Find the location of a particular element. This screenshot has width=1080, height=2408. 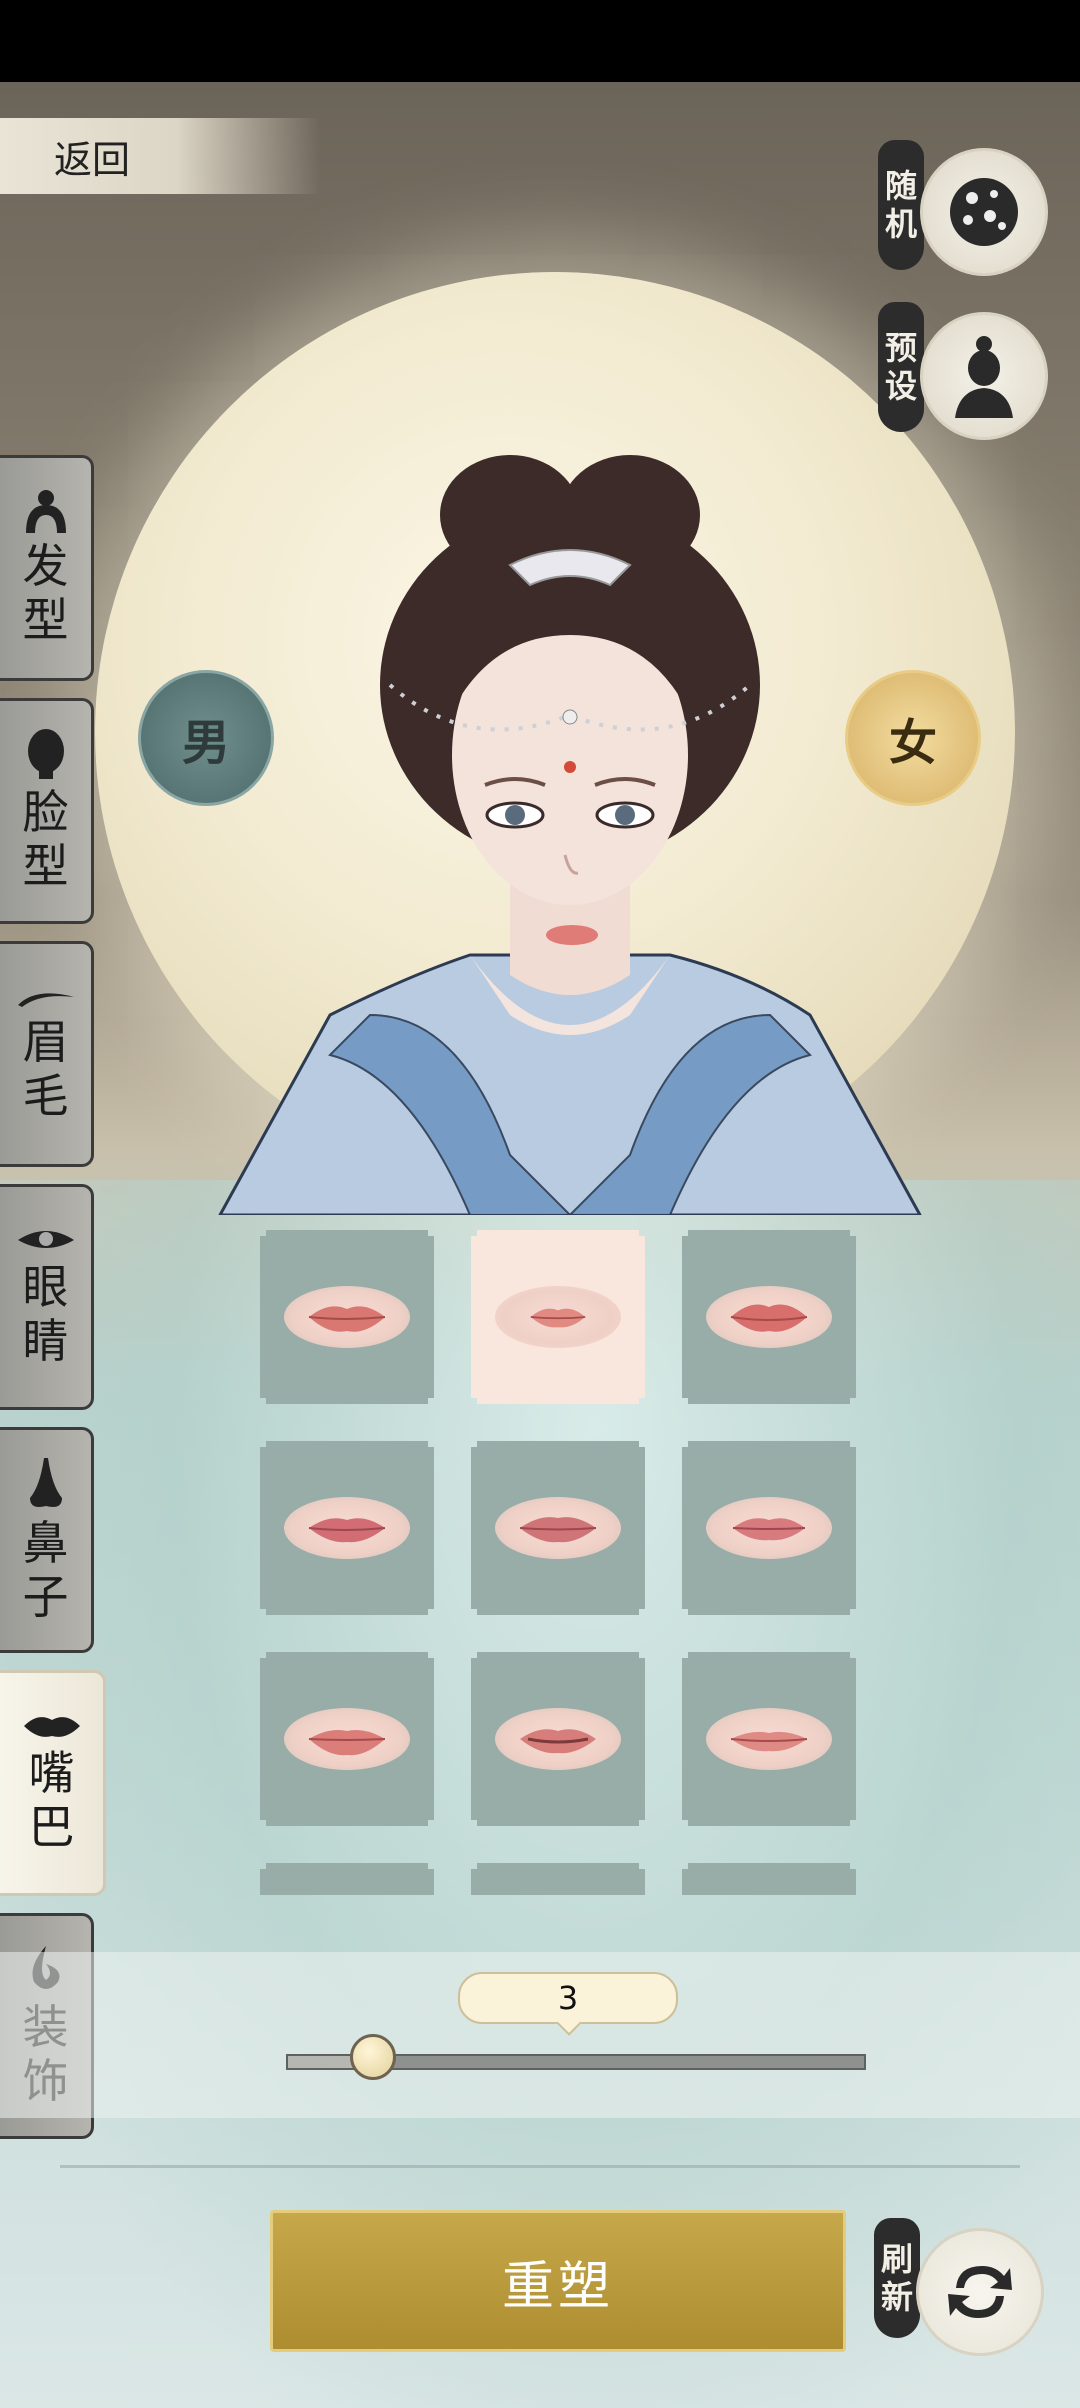

face-icon is located at coordinates (45, 754).